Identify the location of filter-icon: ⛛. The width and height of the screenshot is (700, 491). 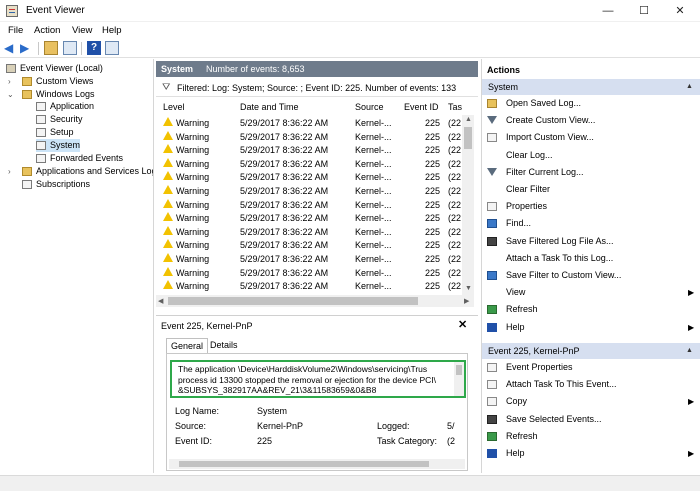
(166, 87).